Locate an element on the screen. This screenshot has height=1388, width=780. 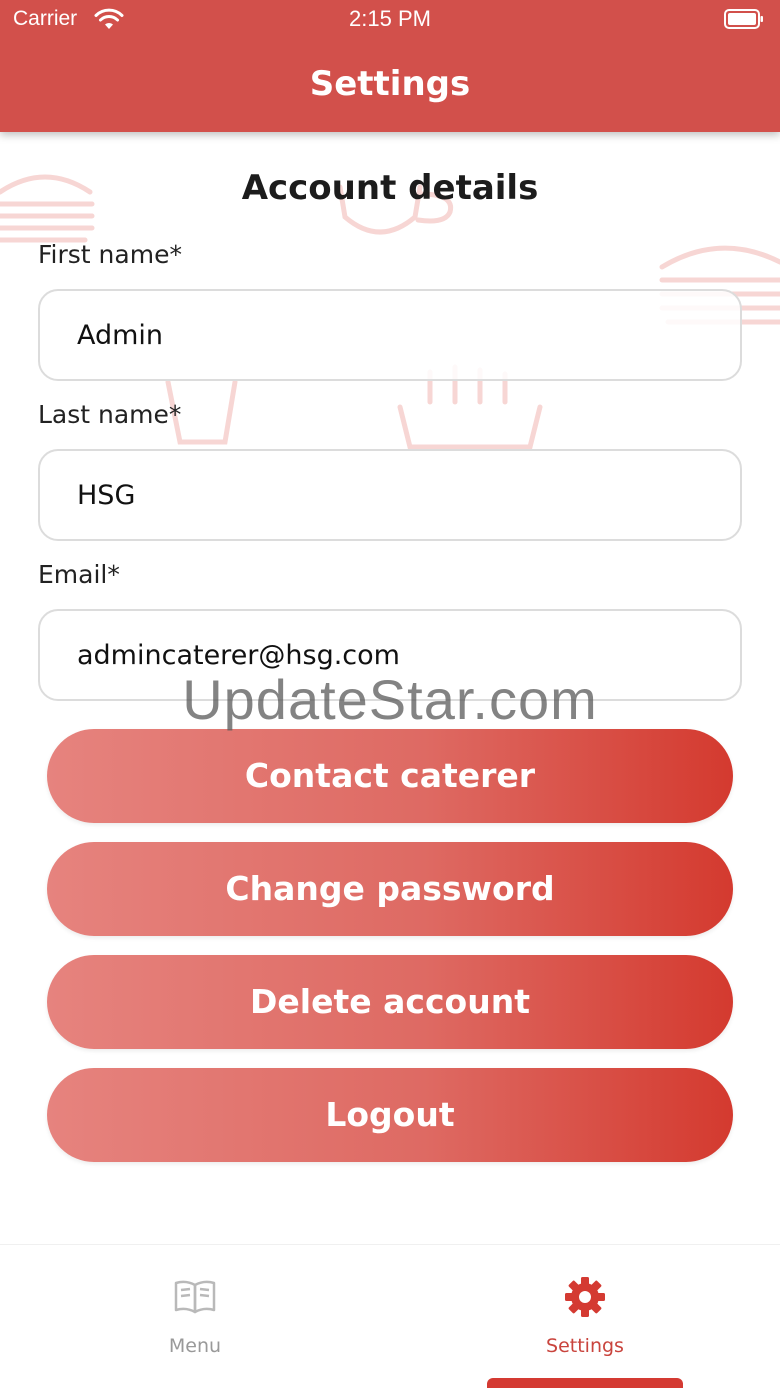
delete-account-button: Delete account is located at coordinates (390, 1002).